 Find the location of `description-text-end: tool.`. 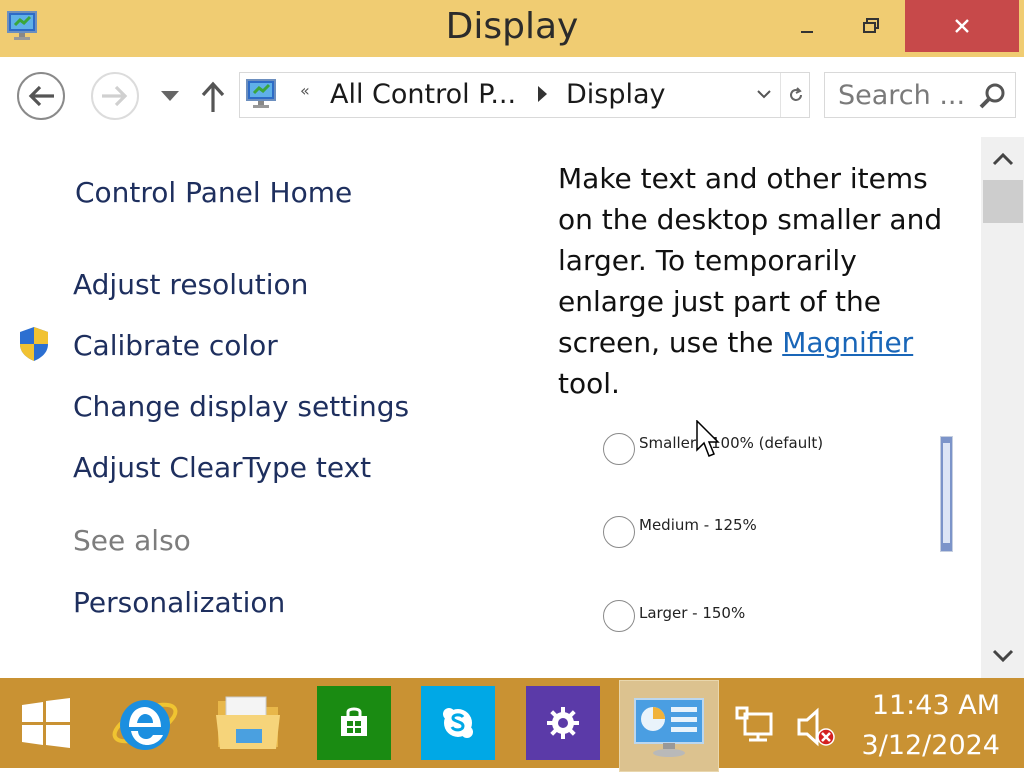

description-text-end: tool. is located at coordinates (589, 383).